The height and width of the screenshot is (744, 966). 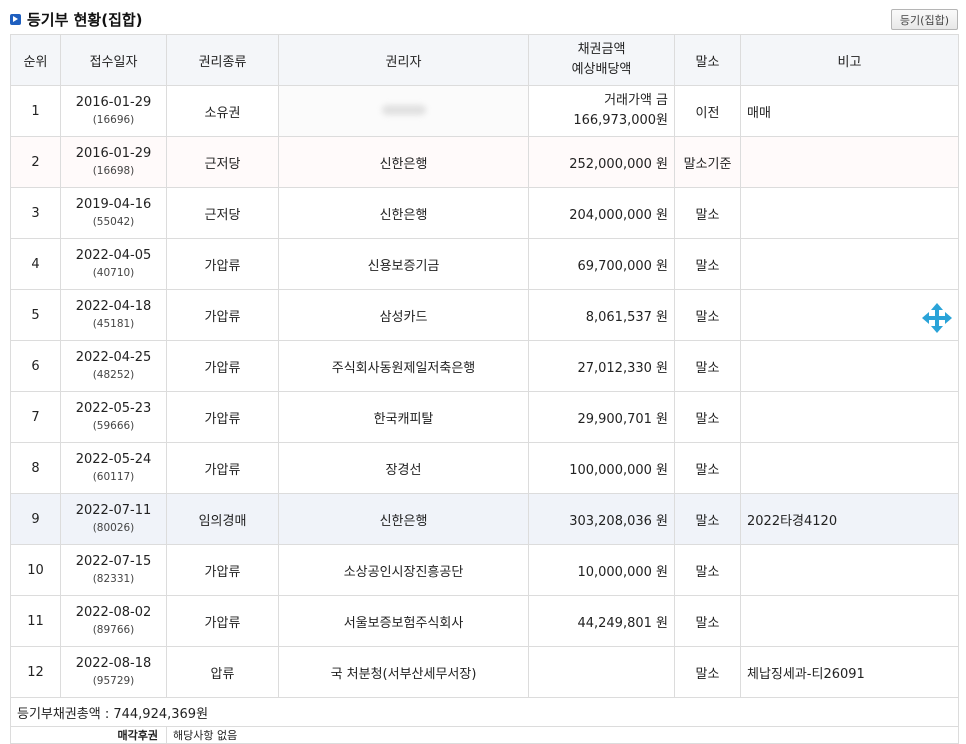 I want to click on rank-cell: 8, so click(x=35, y=468).